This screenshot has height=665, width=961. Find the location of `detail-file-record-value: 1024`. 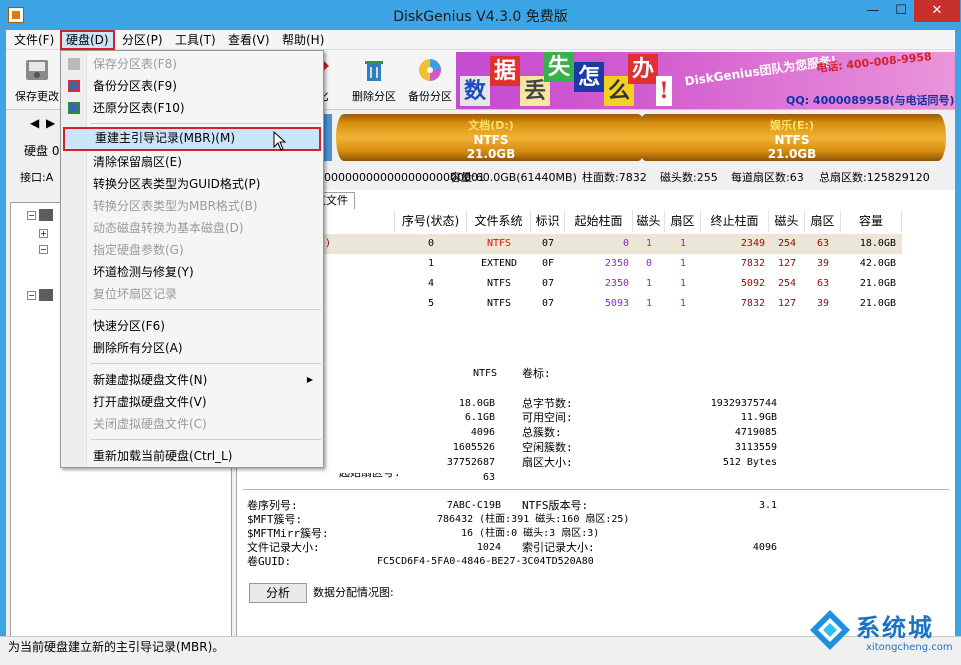

detail-file-record-value: 1024 is located at coordinates (488, 547).